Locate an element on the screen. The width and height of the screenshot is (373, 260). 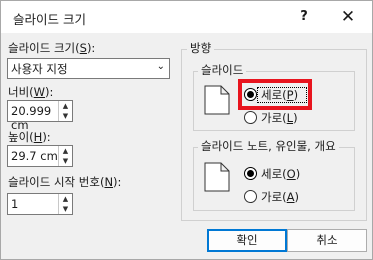
width-spin-buttons: ▲ ▼ is located at coordinates (65, 111).